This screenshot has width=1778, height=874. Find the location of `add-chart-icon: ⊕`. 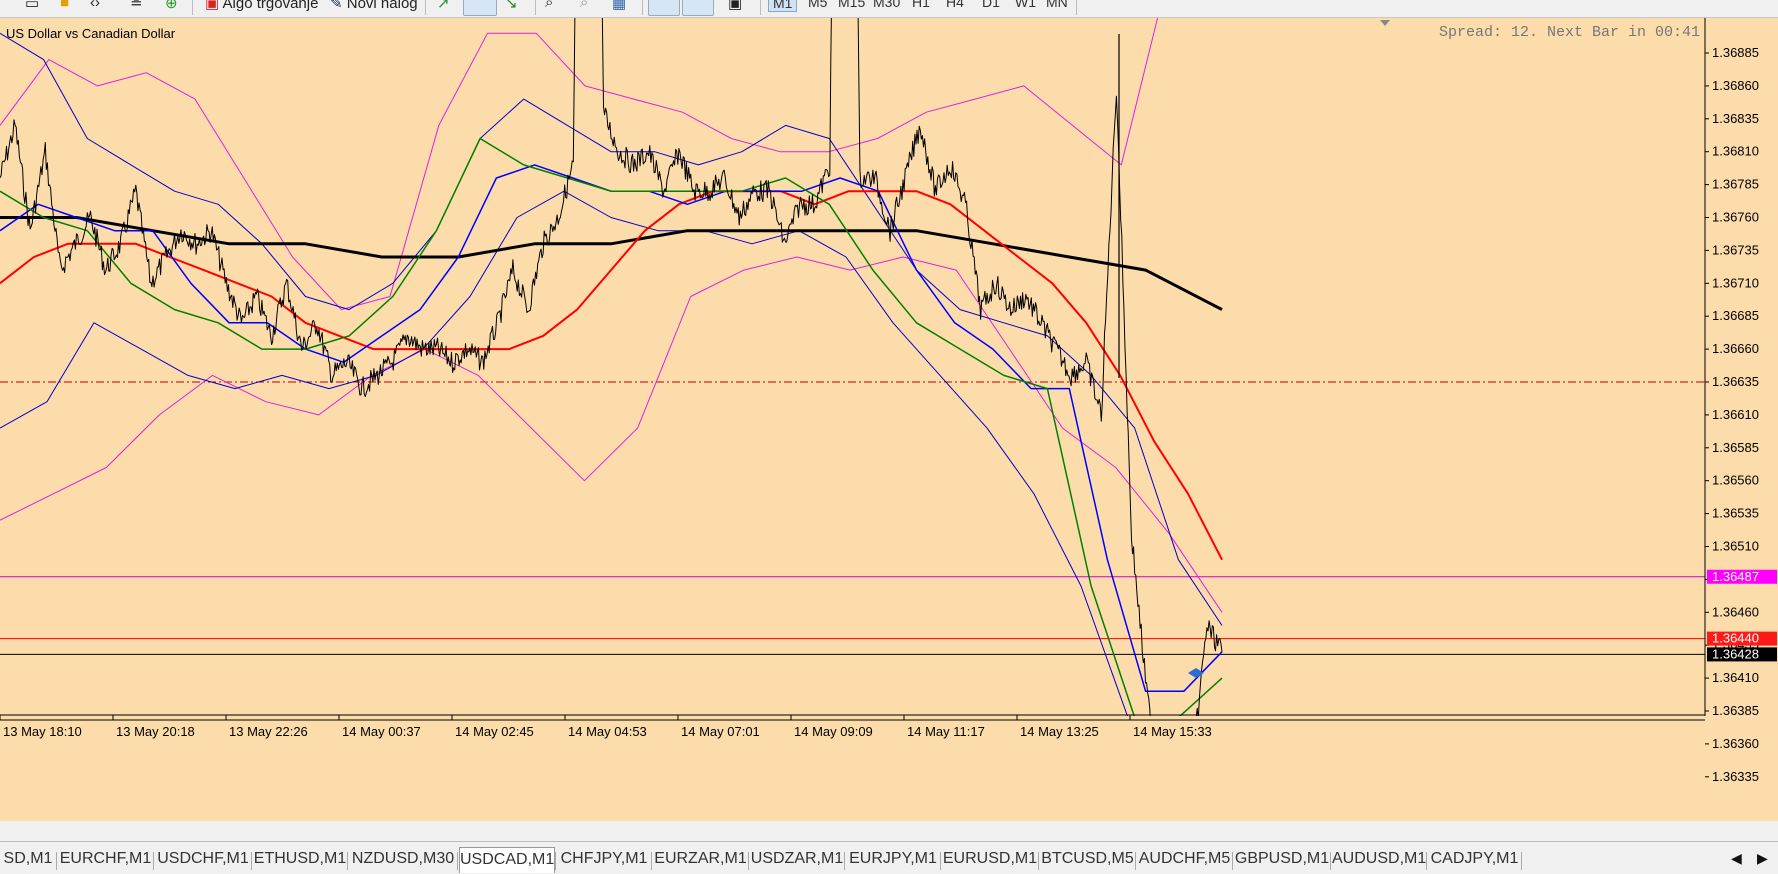

add-chart-icon: ⊕ is located at coordinates (171, 7).